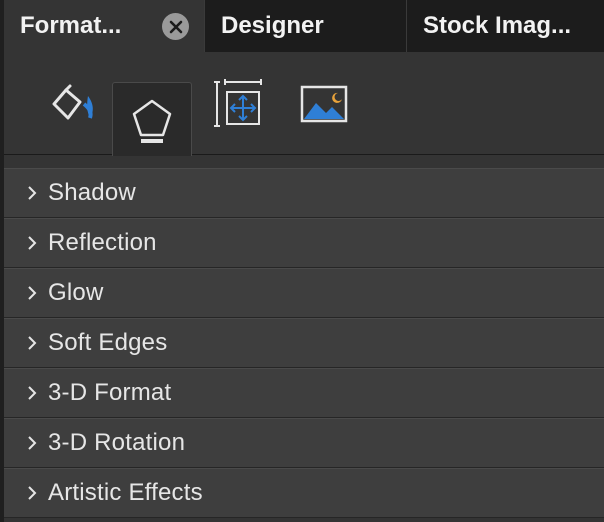 Image resolution: width=604 pixels, height=522 pixels. Describe the element at coordinates (117, 442) in the screenshot. I see `section-3d-rotation-label: 3-D Rotation` at that location.